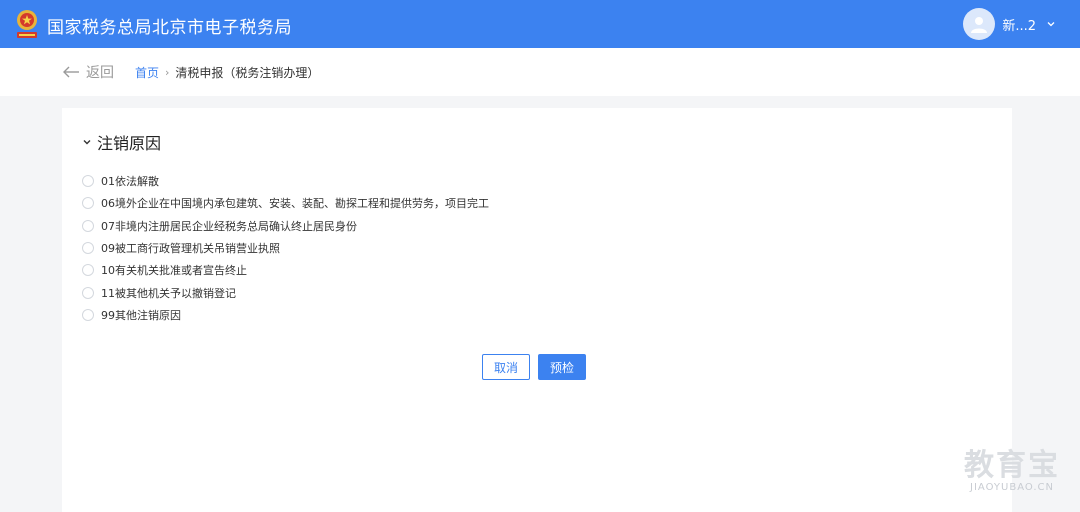  What do you see at coordinates (285, 292) in the screenshot?
I see `reason-option-11: 11被其他机关予以撤销登记` at bounding box center [285, 292].